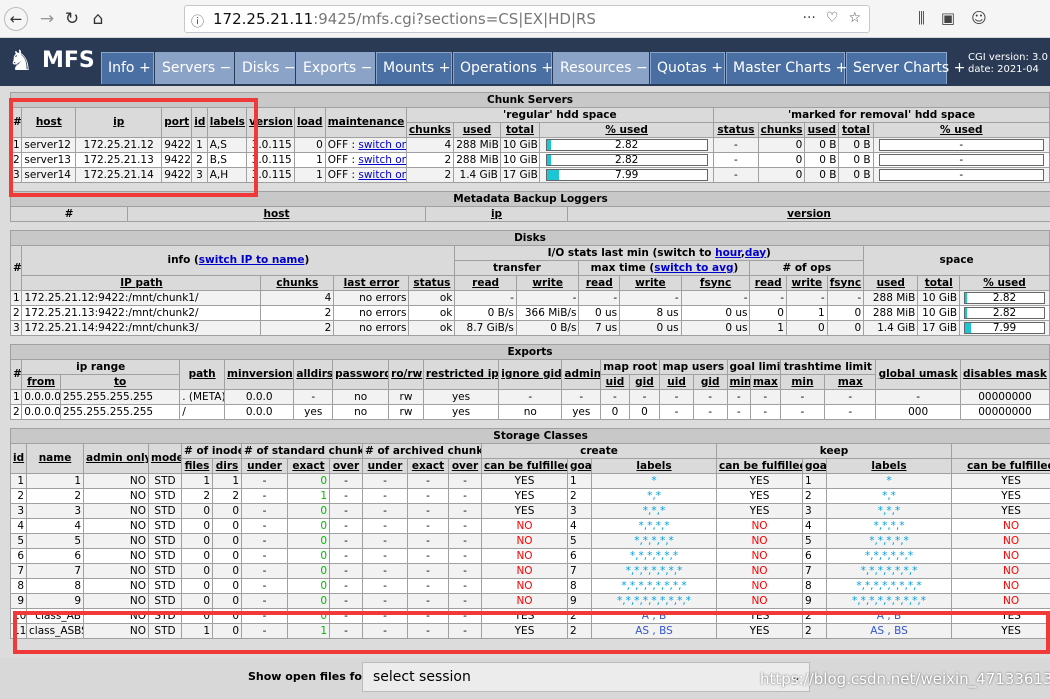 The image size is (1050, 699). Describe the element at coordinates (335, 68) in the screenshot. I see `tab-exports: Exports −` at that location.